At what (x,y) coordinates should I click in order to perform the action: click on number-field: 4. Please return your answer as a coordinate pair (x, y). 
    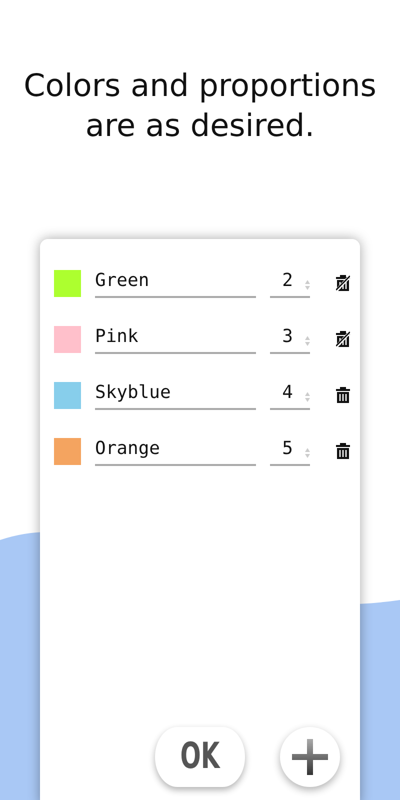
    Looking at the image, I should click on (290, 395).